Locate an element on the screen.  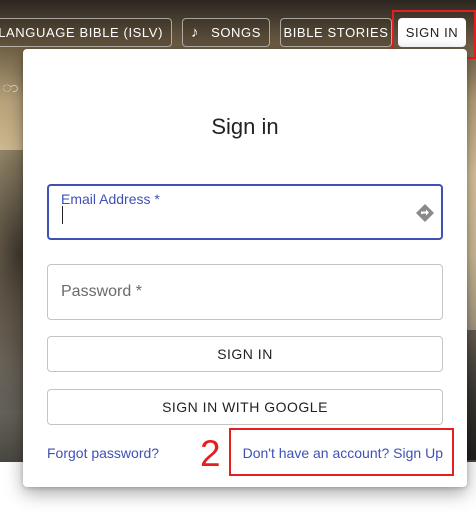
signin-google-button: SIGN IN WITH GOOGLE is located at coordinates (245, 407).